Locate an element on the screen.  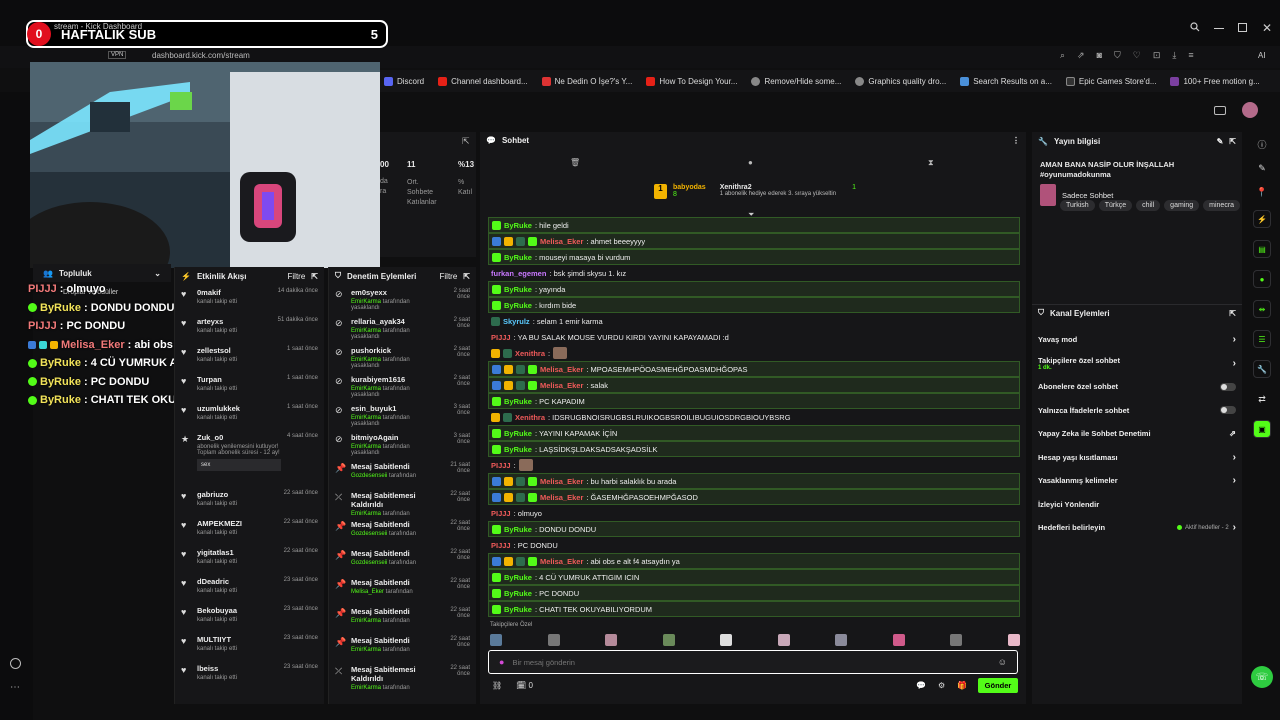
activity-item: ♥ MULTIIYT kanalı takip etti 23 saat önce is located at coordinates (249, 646).